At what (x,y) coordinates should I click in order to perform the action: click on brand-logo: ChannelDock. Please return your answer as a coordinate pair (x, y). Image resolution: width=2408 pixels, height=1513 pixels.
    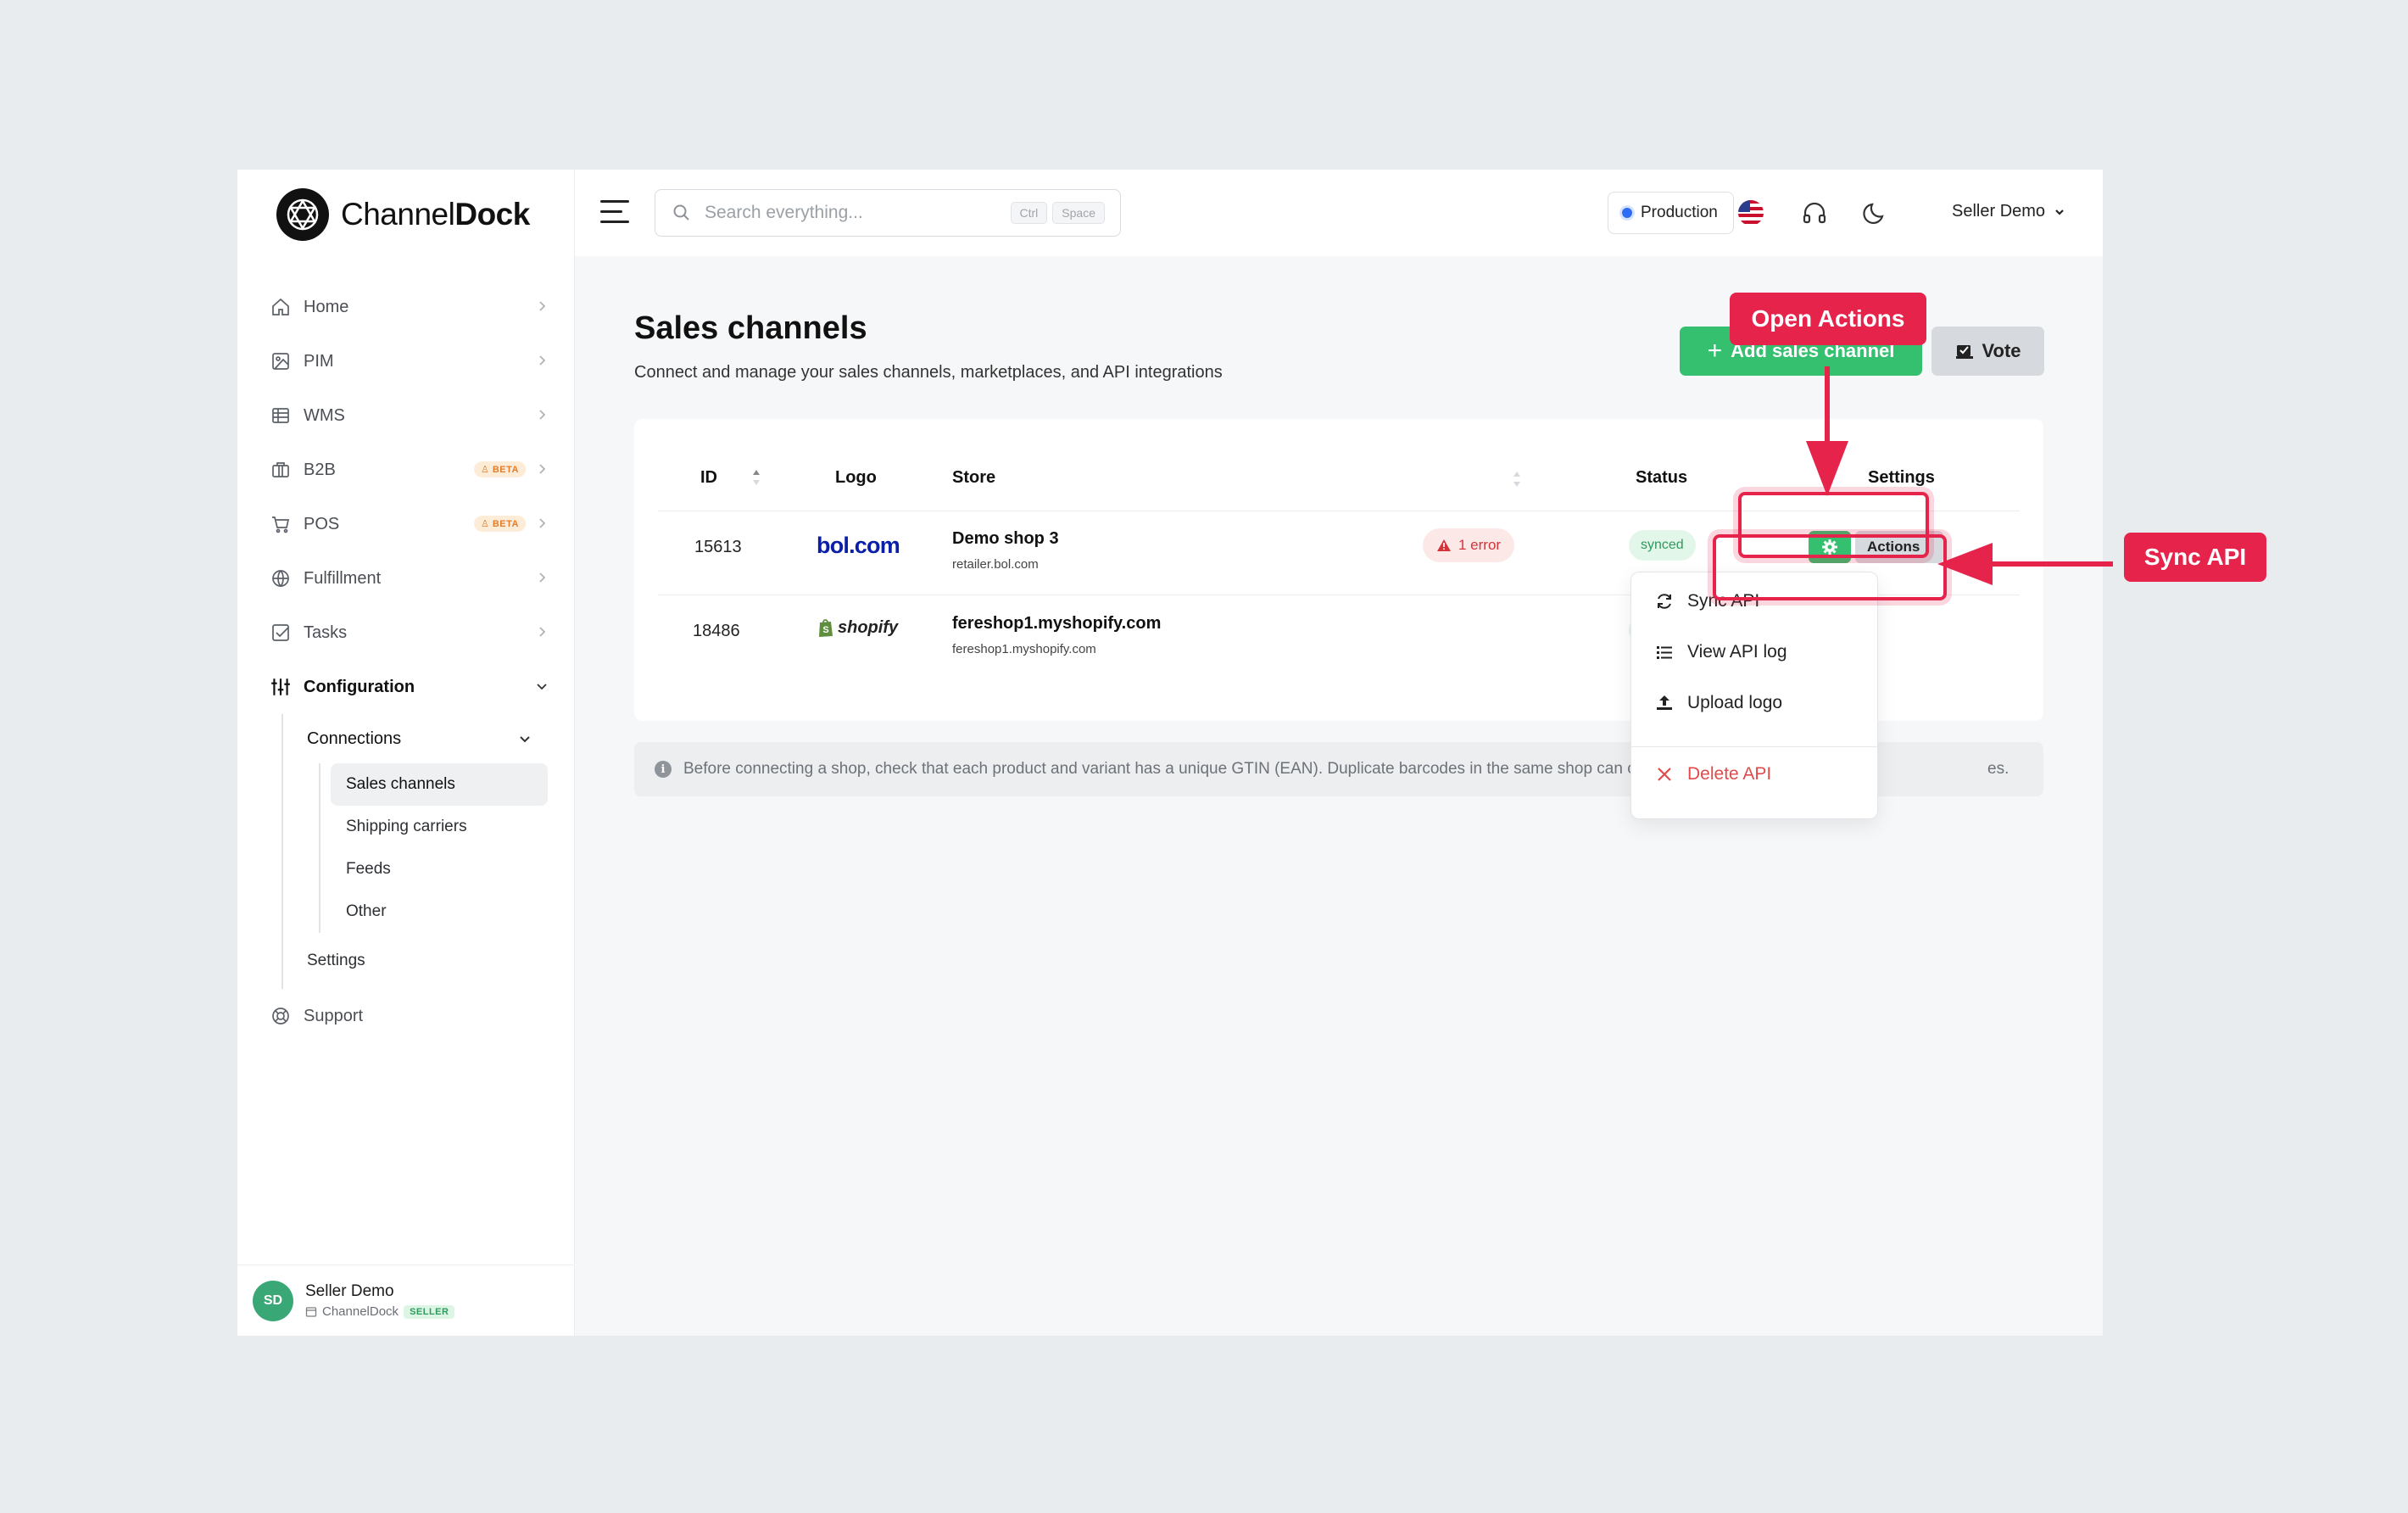
    Looking at the image, I should click on (403, 214).